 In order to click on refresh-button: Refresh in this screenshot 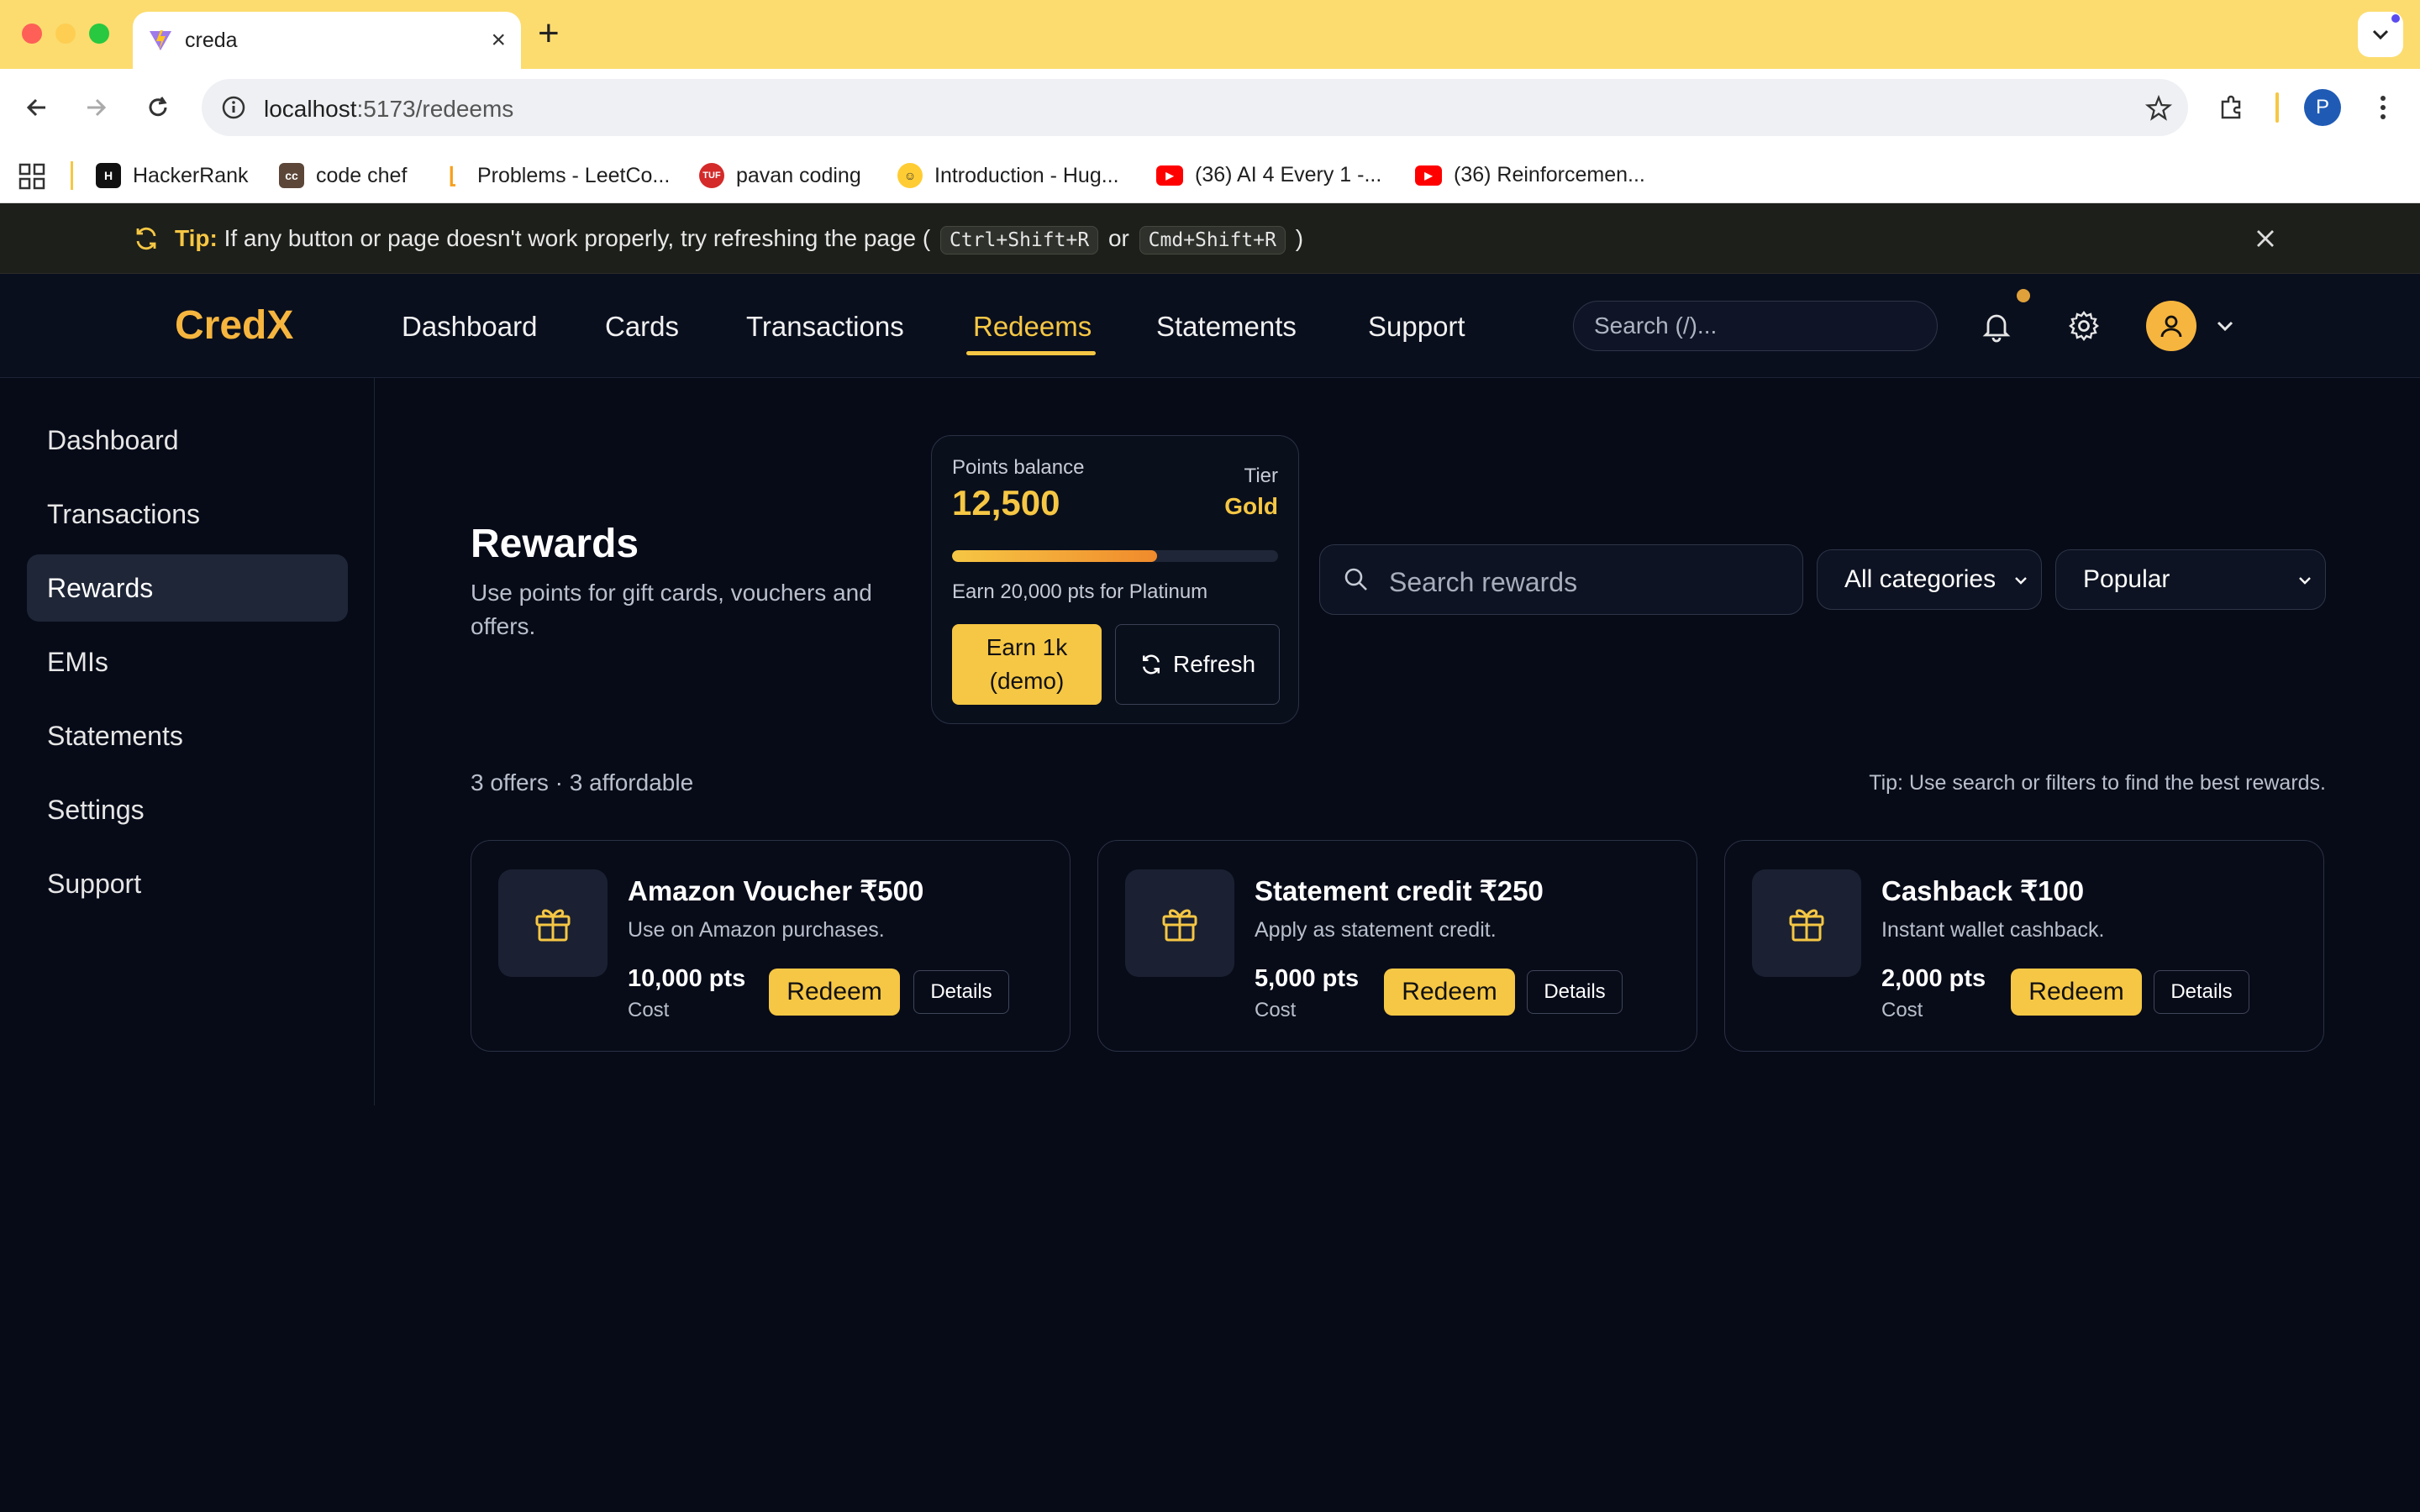, I will do `click(1197, 664)`.